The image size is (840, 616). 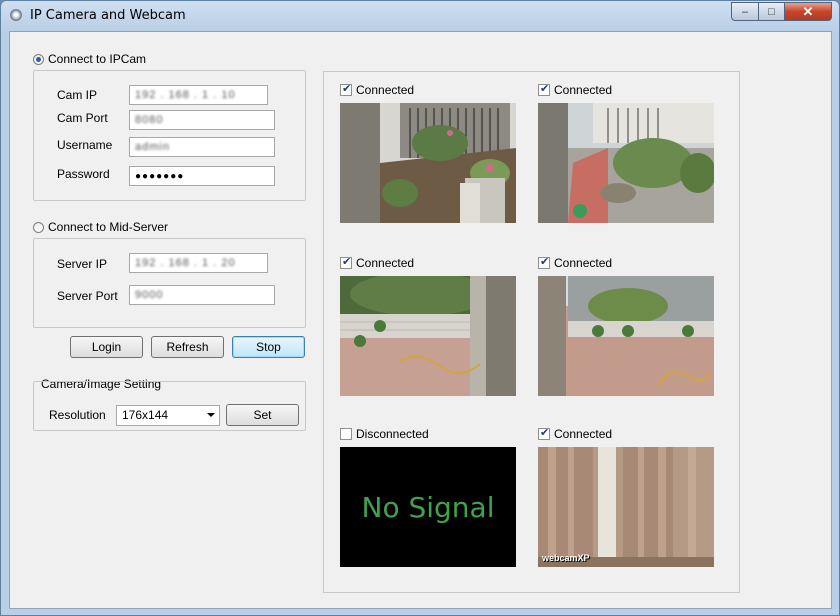 What do you see at coordinates (108, 15) in the screenshot?
I see `window-title: IP Camera and Webcam` at bounding box center [108, 15].